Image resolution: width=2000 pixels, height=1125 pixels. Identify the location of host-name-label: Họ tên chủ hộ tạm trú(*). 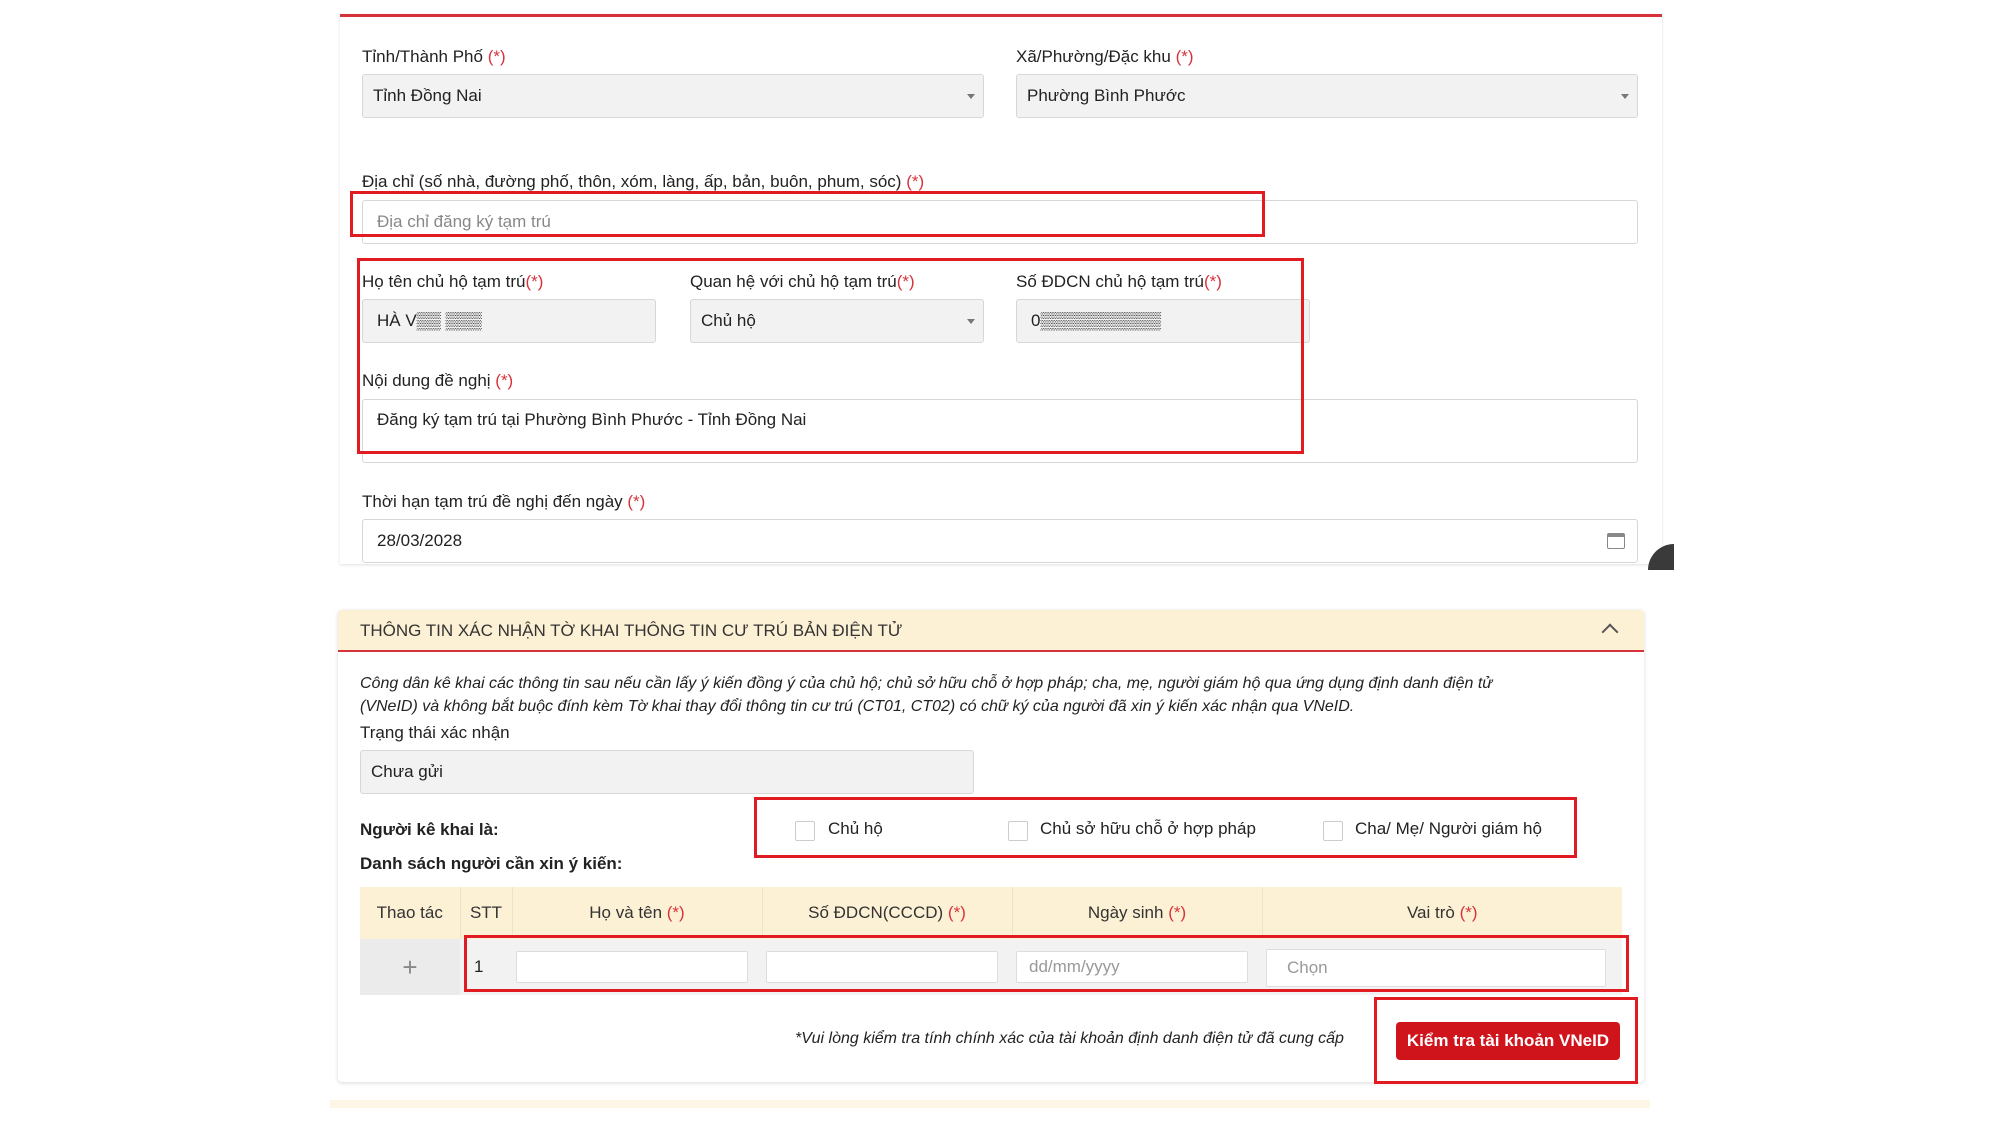
(453, 281).